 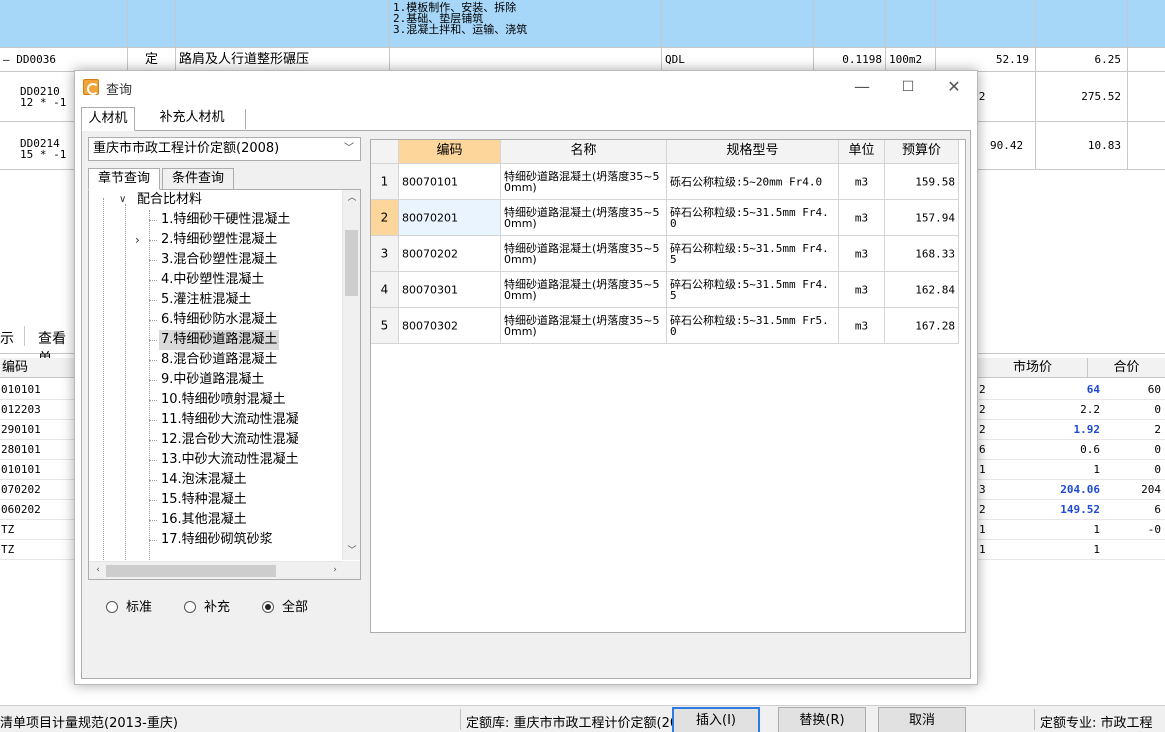 I want to click on col-unit: 单位, so click(x=862, y=152).